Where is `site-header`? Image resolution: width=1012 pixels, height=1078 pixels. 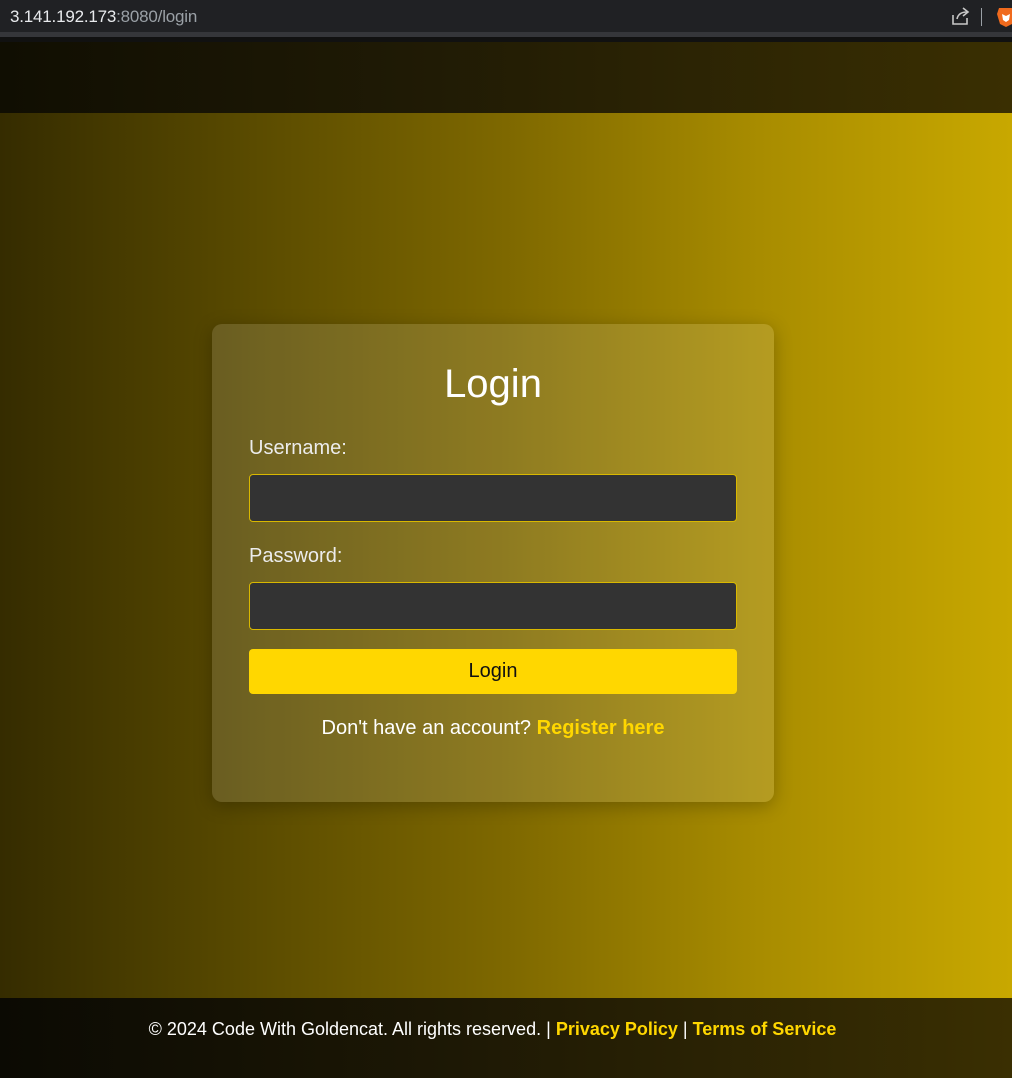 site-header is located at coordinates (506, 77).